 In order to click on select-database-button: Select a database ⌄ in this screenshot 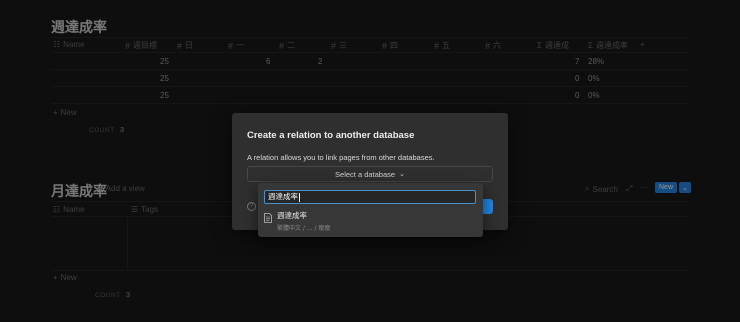, I will do `click(370, 174)`.